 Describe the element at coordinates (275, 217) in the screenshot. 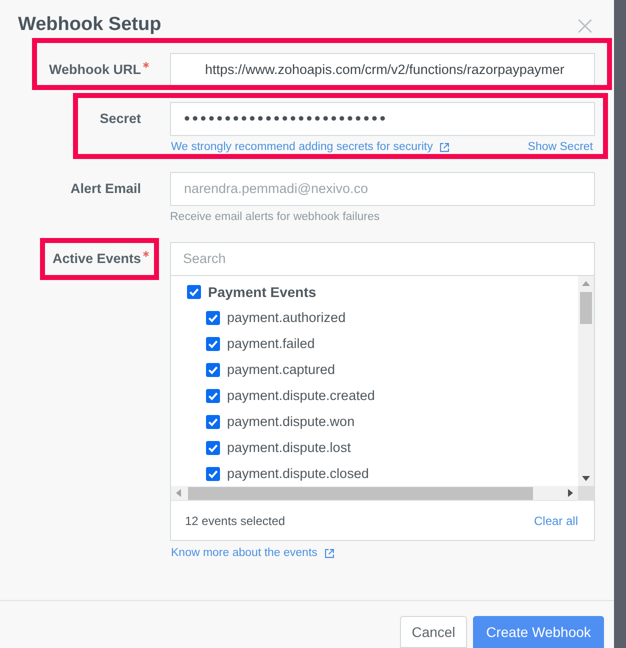

I see `field-hint: Receive email alerts for webhook failures` at that location.